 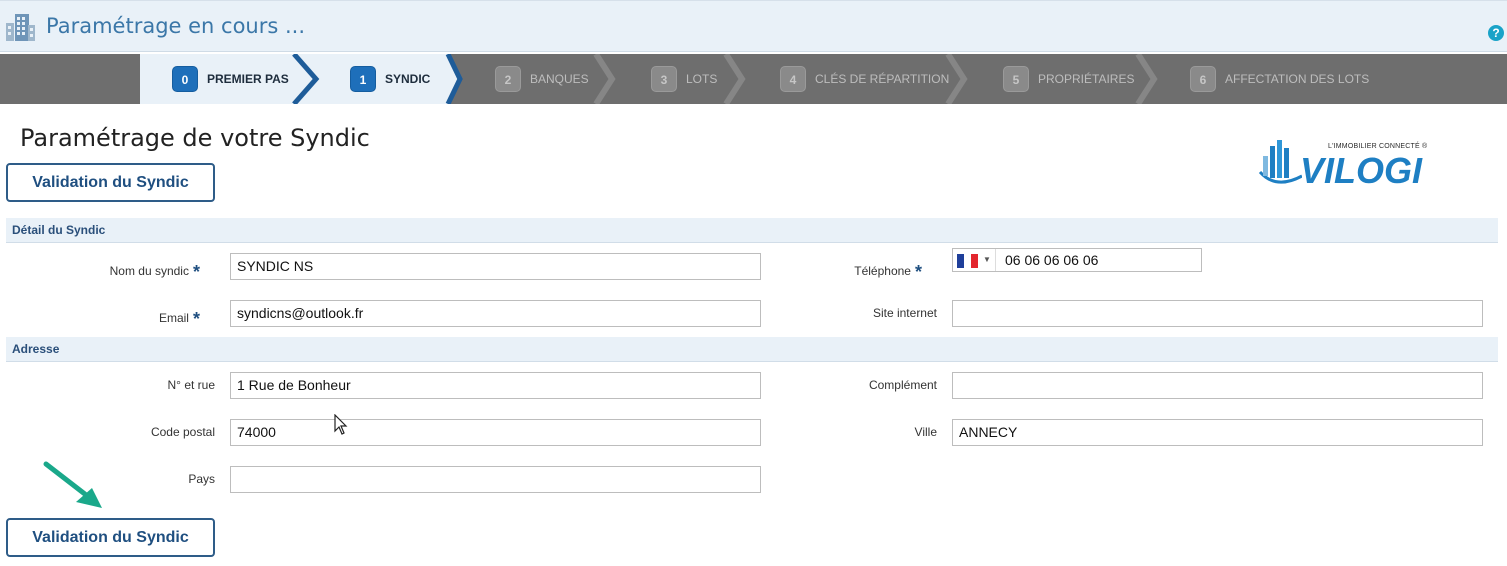 What do you see at coordinates (495, 266) in the screenshot?
I see `nom-syndic-input: SYNDIC NS` at bounding box center [495, 266].